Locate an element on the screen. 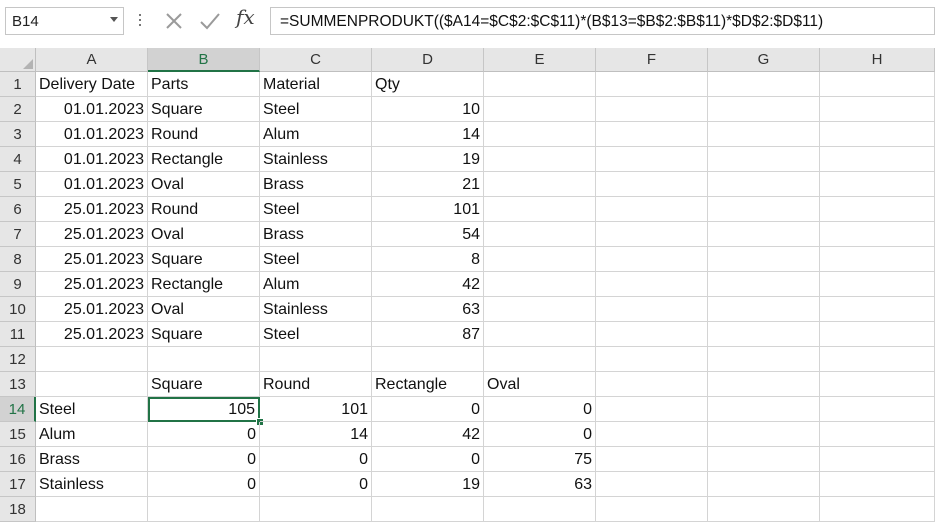  cell-h14 is located at coordinates (877, 409).